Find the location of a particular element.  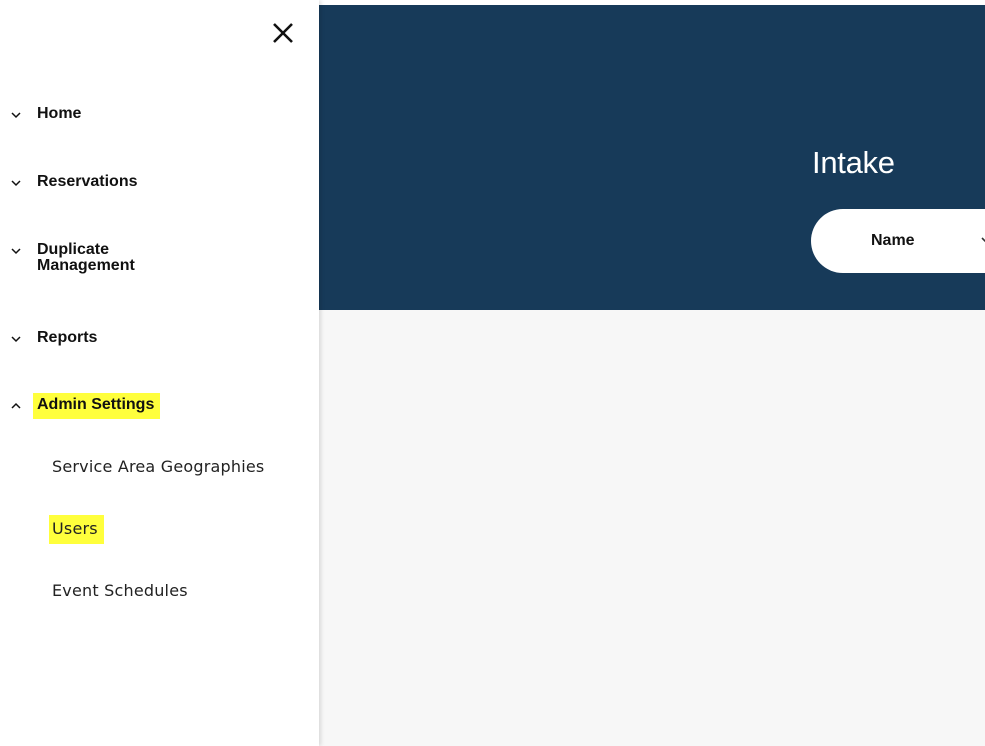

sidebar-item-label: Reports is located at coordinates (67, 337).